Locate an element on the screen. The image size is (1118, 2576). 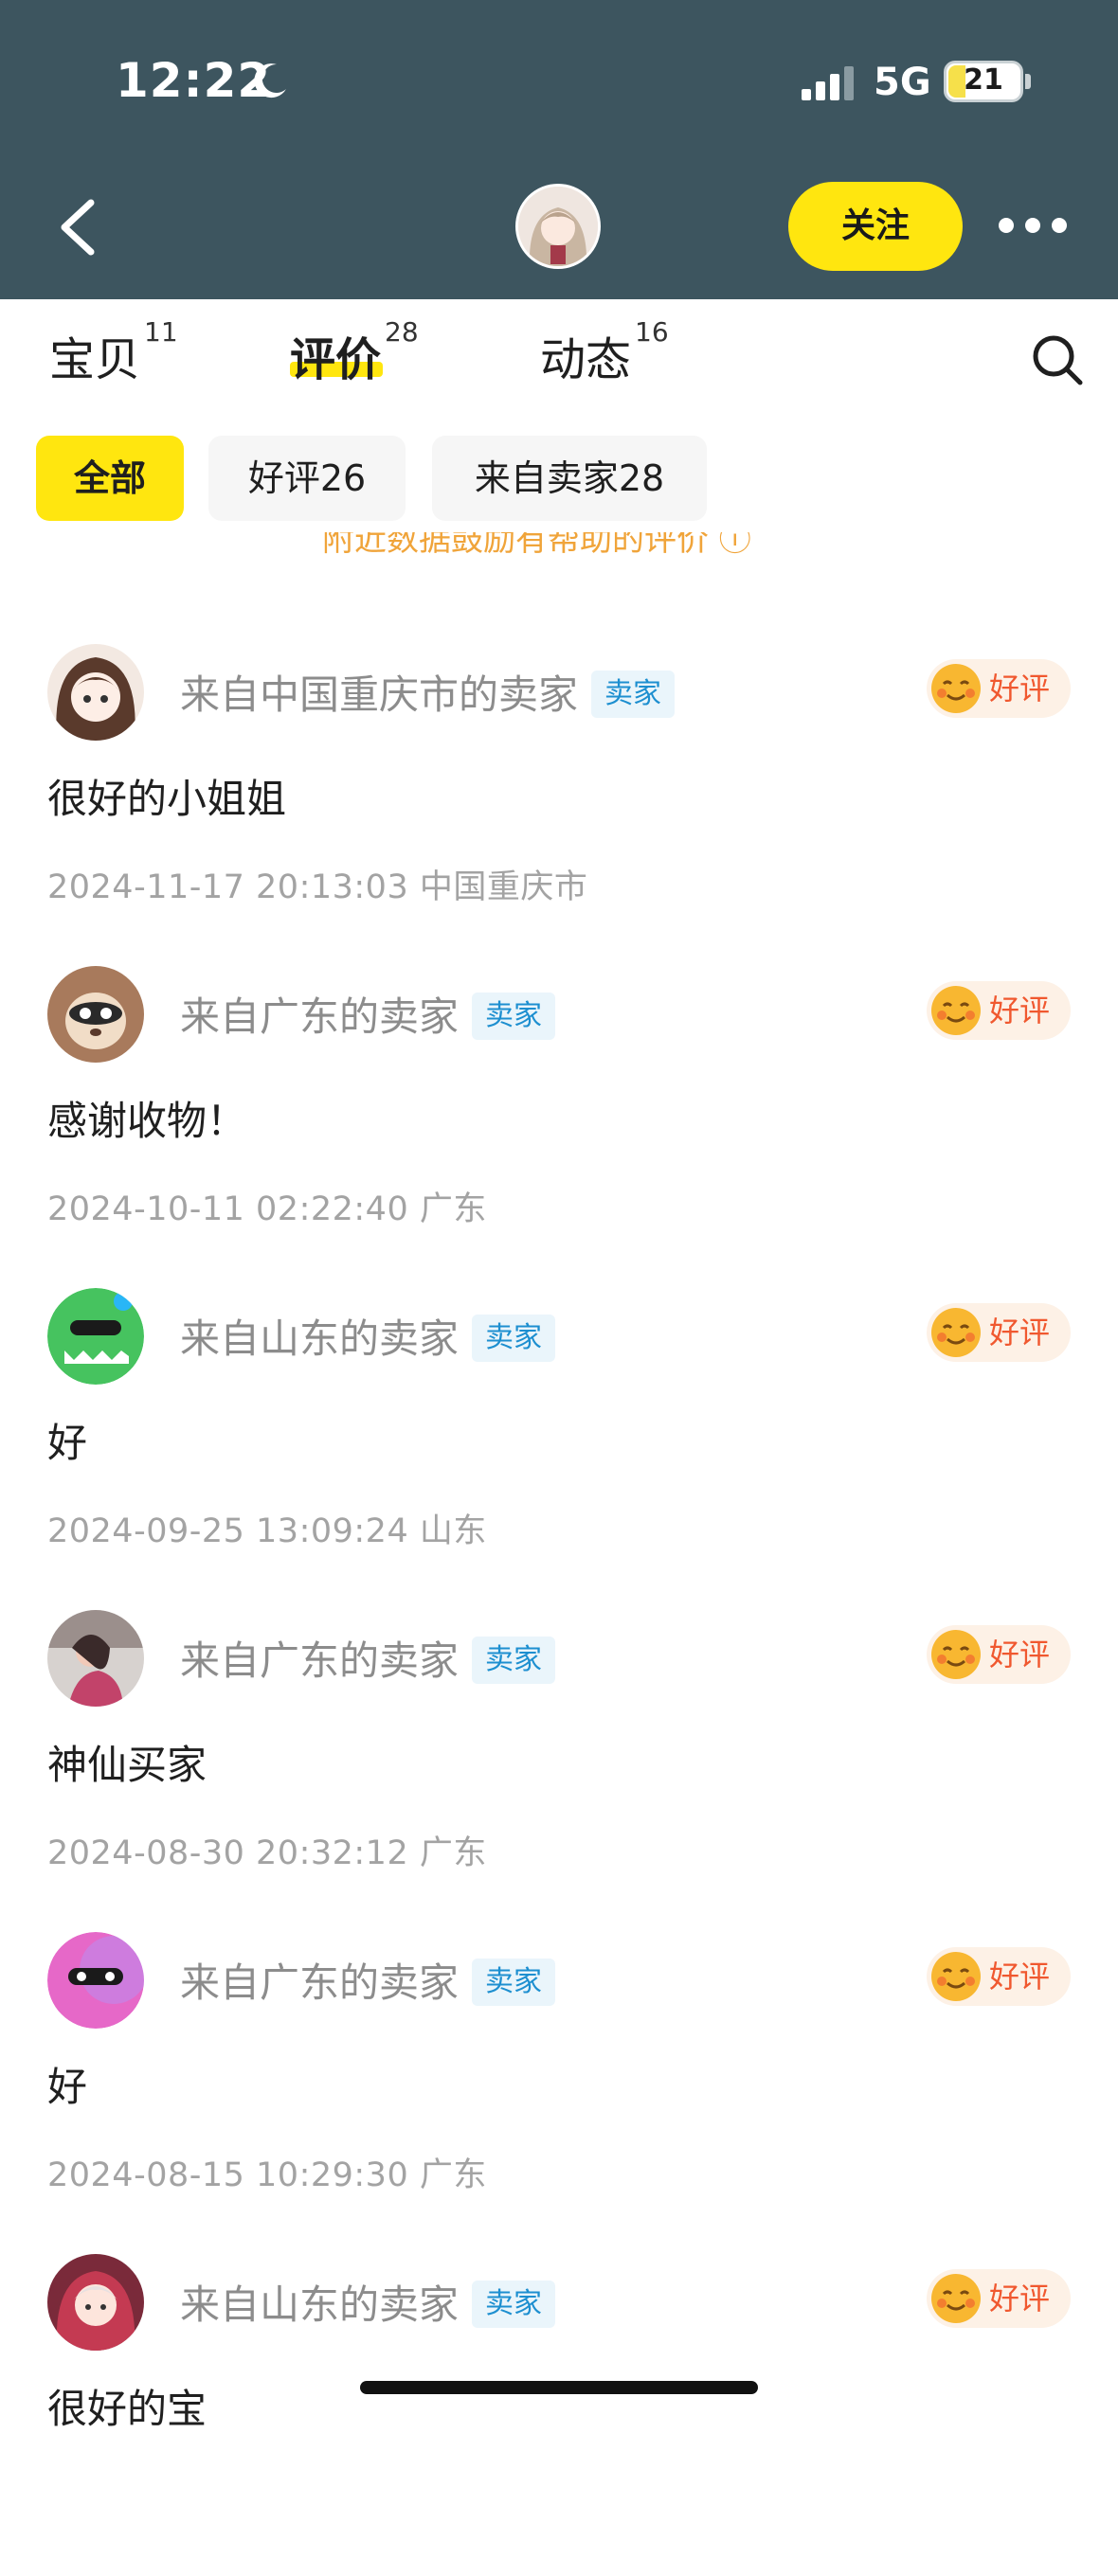
review-hint-text: 附近数据鼓励有帮助的评价 ⓘ is located at coordinates (537, 545).